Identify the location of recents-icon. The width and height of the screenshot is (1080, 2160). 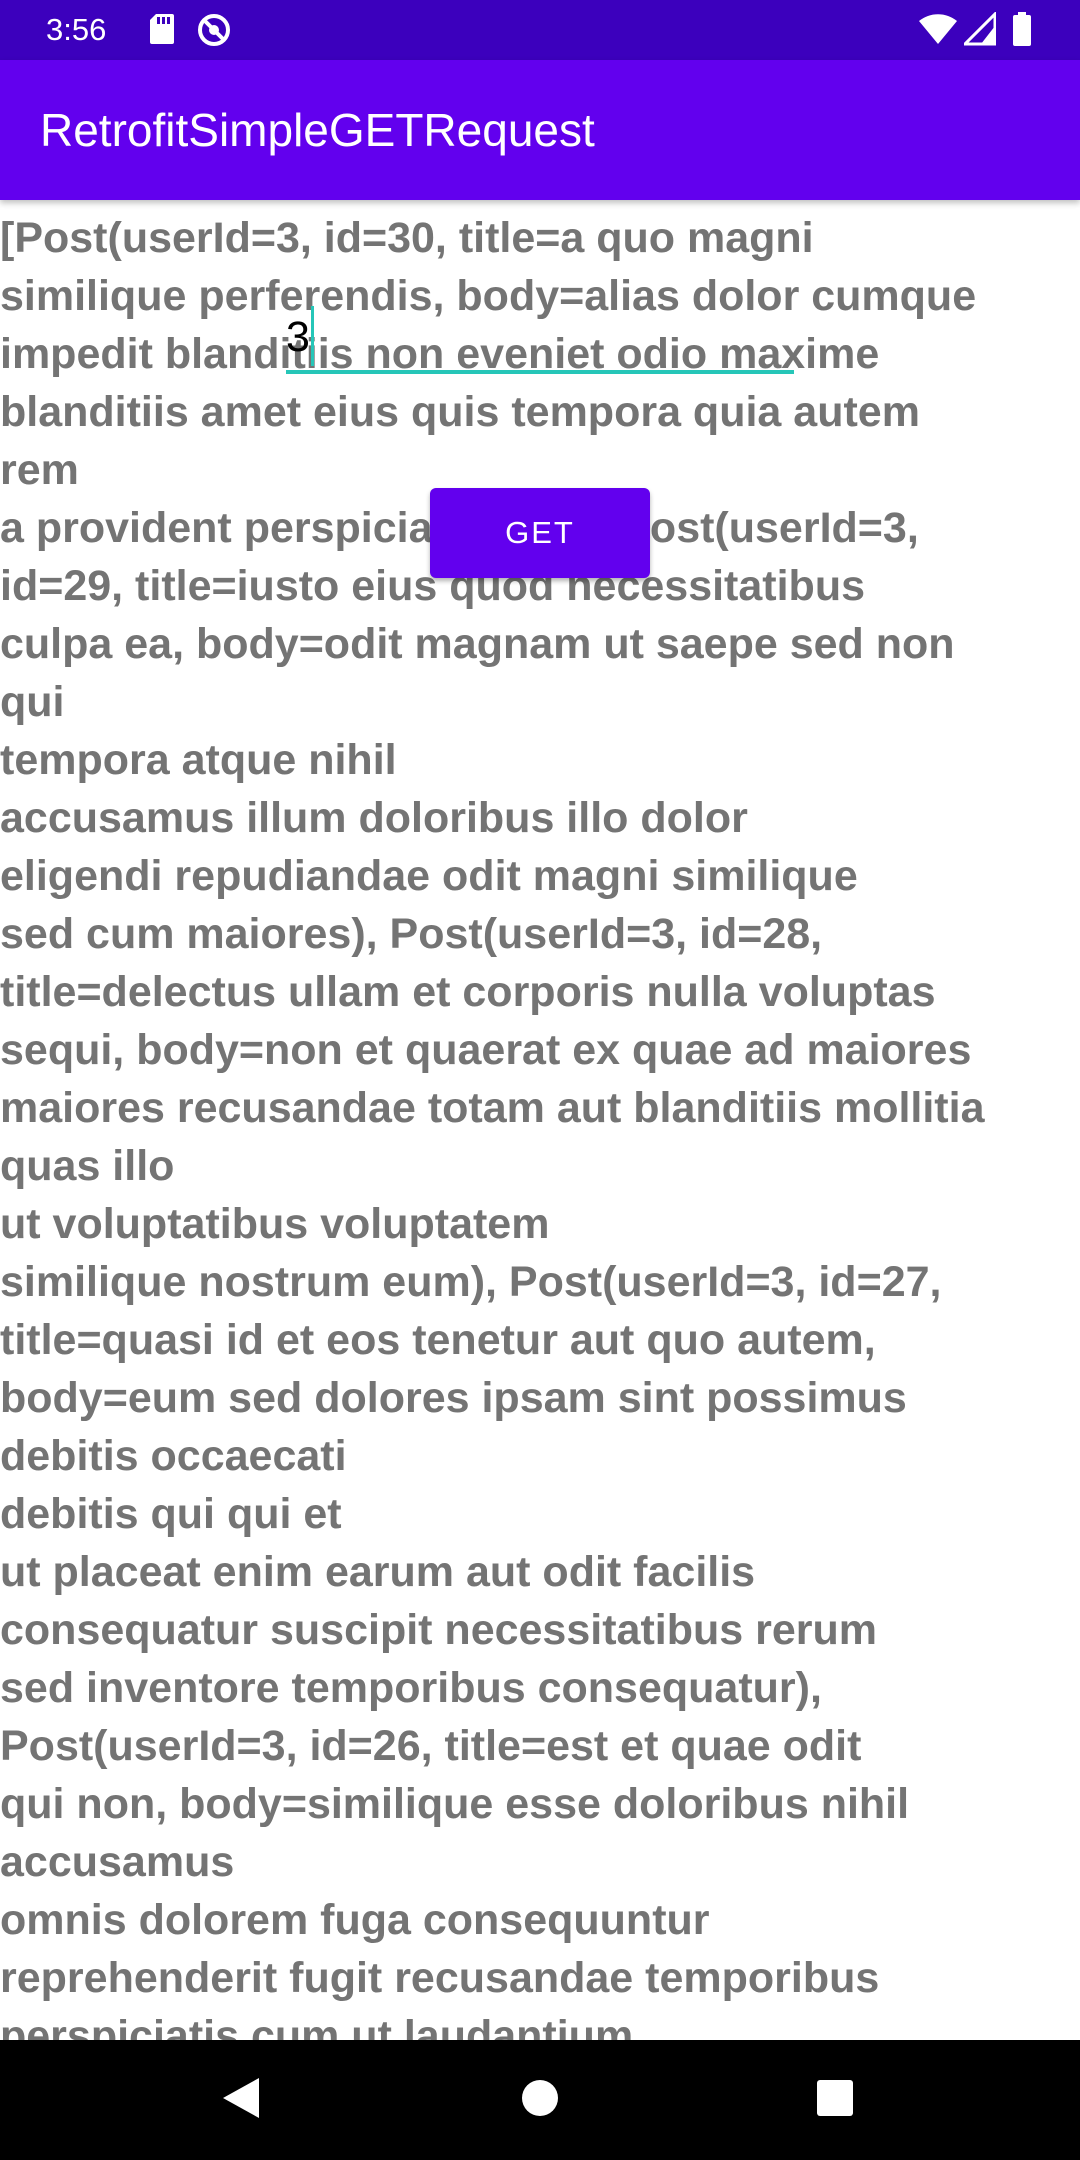
(835, 2100).